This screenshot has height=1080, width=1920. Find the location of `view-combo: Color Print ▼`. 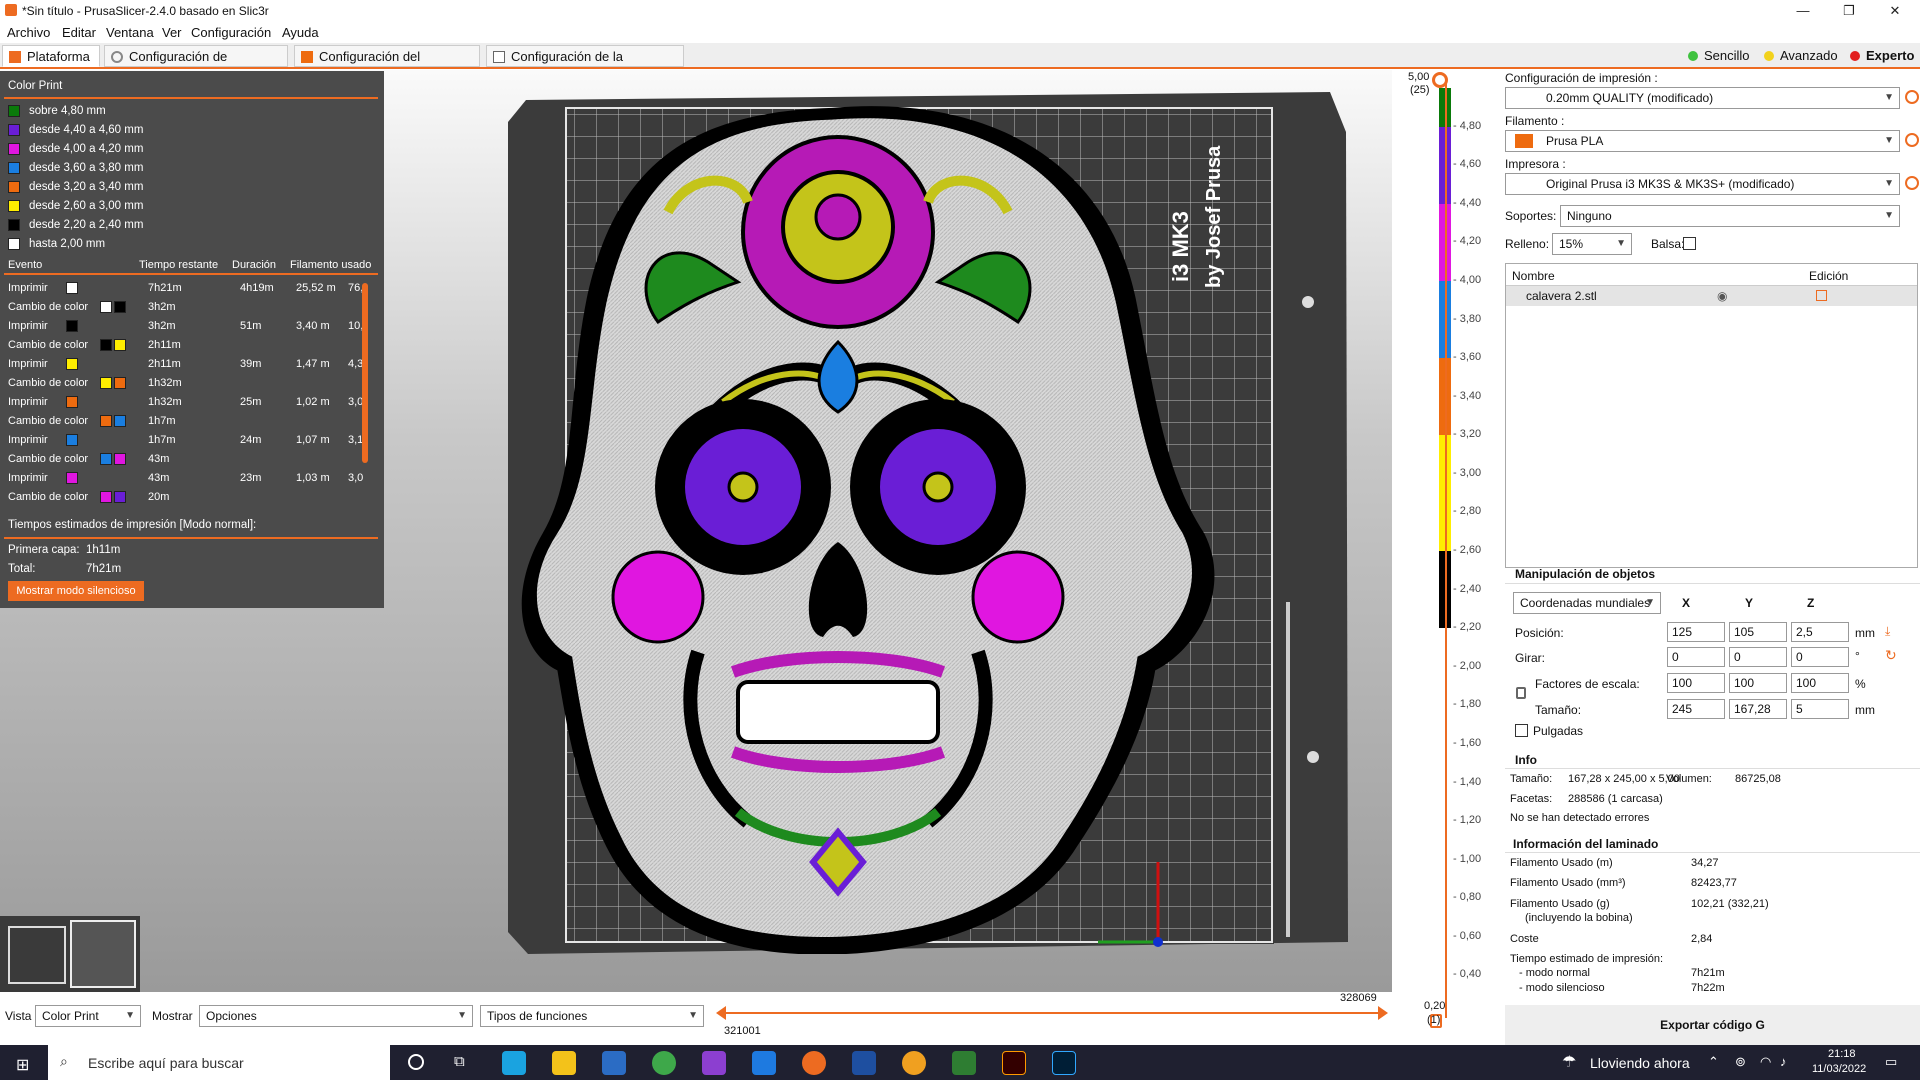

view-combo: Color Print ▼ is located at coordinates (88, 1016).